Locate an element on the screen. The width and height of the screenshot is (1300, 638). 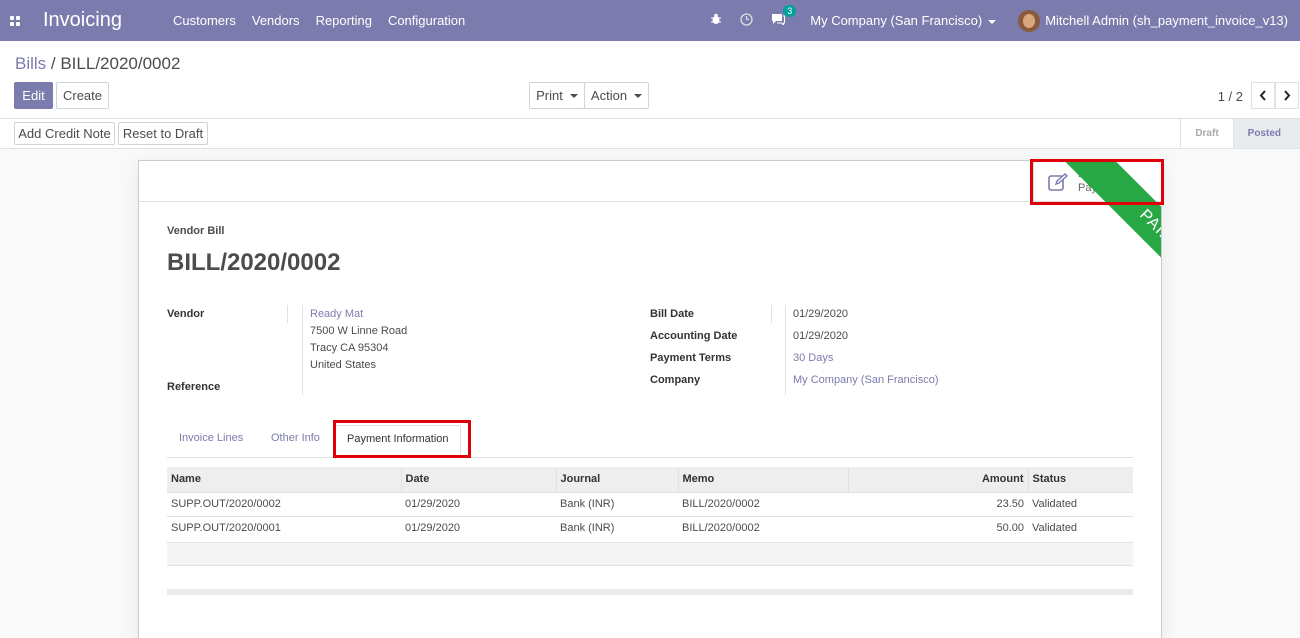
breadcrumb-current: BILL/2020/0002 is located at coordinates (120, 63).